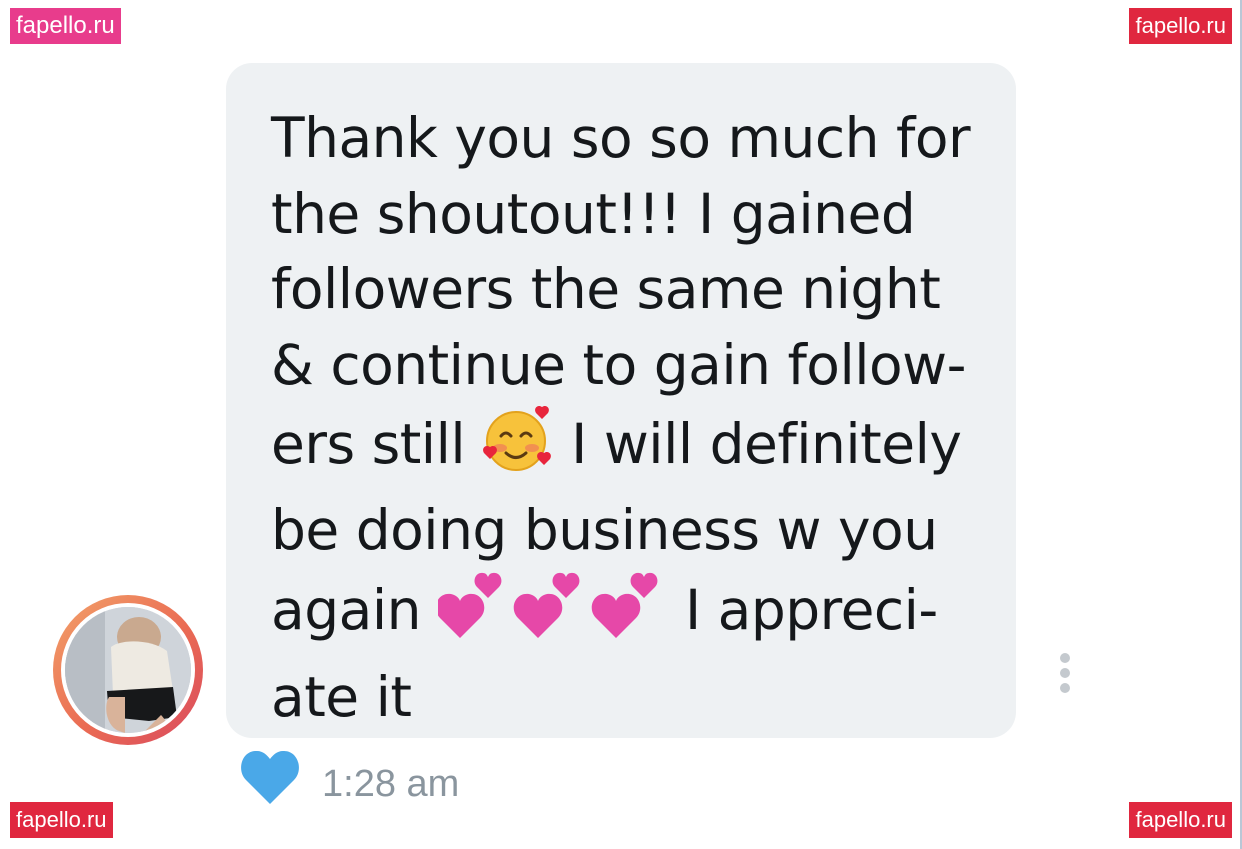 This screenshot has width=1242, height=849. Describe the element at coordinates (551, 614) in the screenshot. I see `two-hearts-emoji` at that location.